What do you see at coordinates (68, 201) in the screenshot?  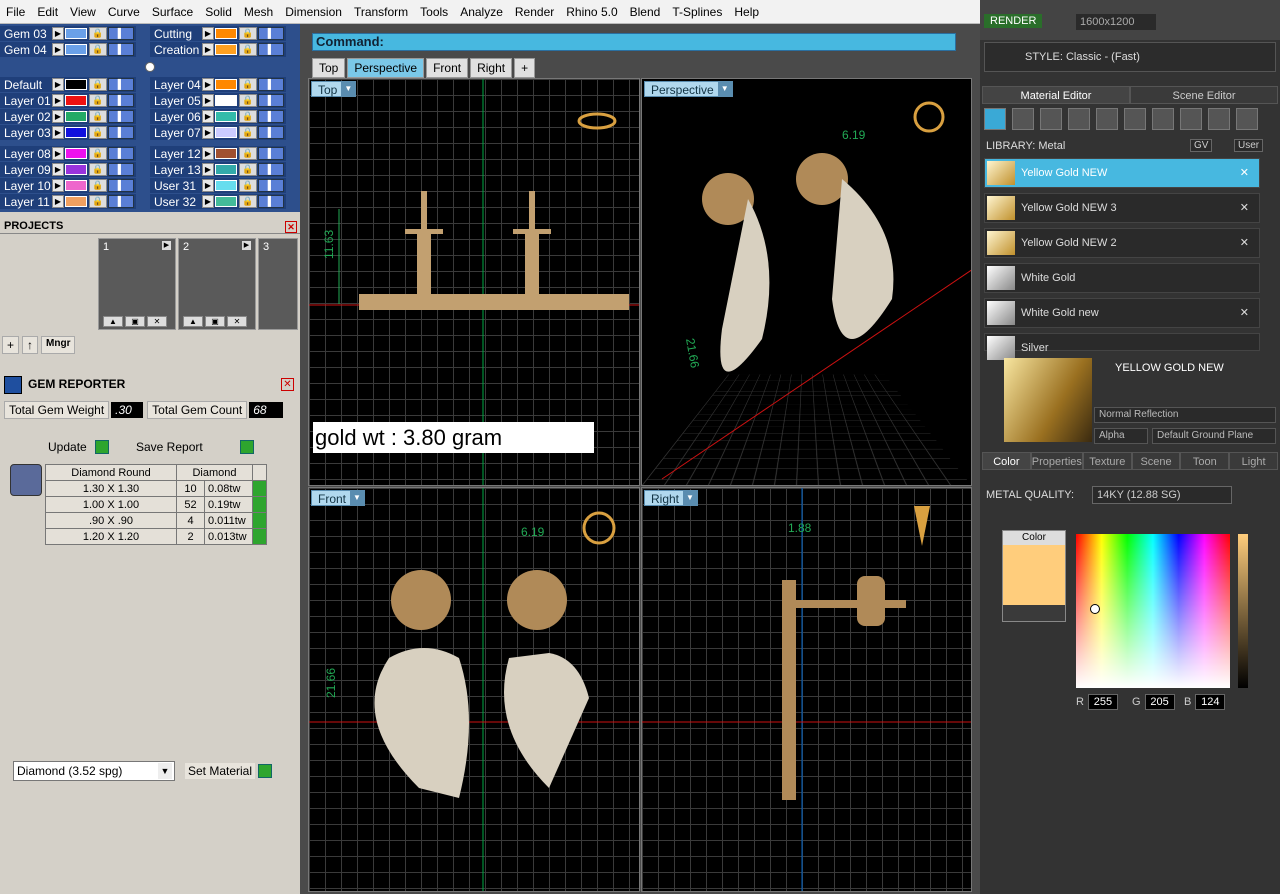 I see `layer-row: Layer 11 ▶ 🔒 ▌` at bounding box center [68, 201].